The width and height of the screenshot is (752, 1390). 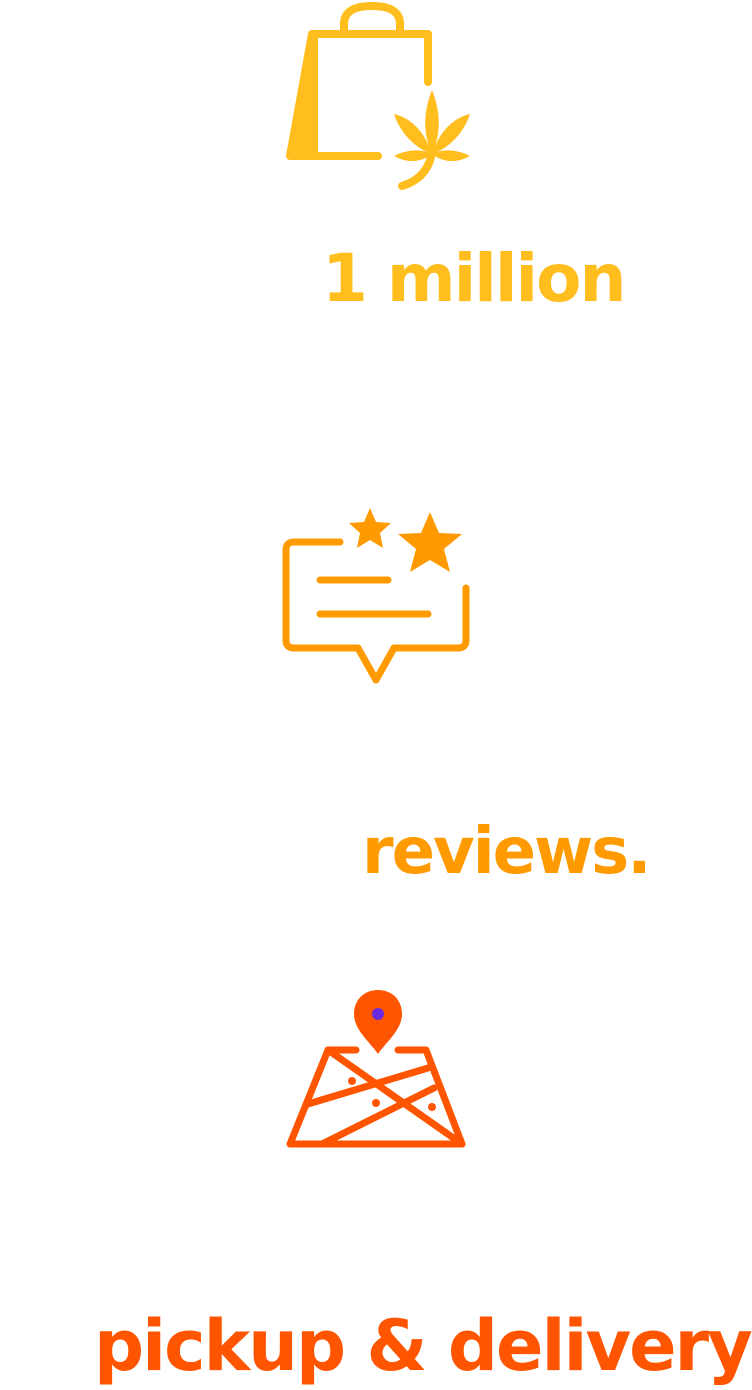 I want to click on feature-headline: pickup & delivery, so click(x=423, y=1346).